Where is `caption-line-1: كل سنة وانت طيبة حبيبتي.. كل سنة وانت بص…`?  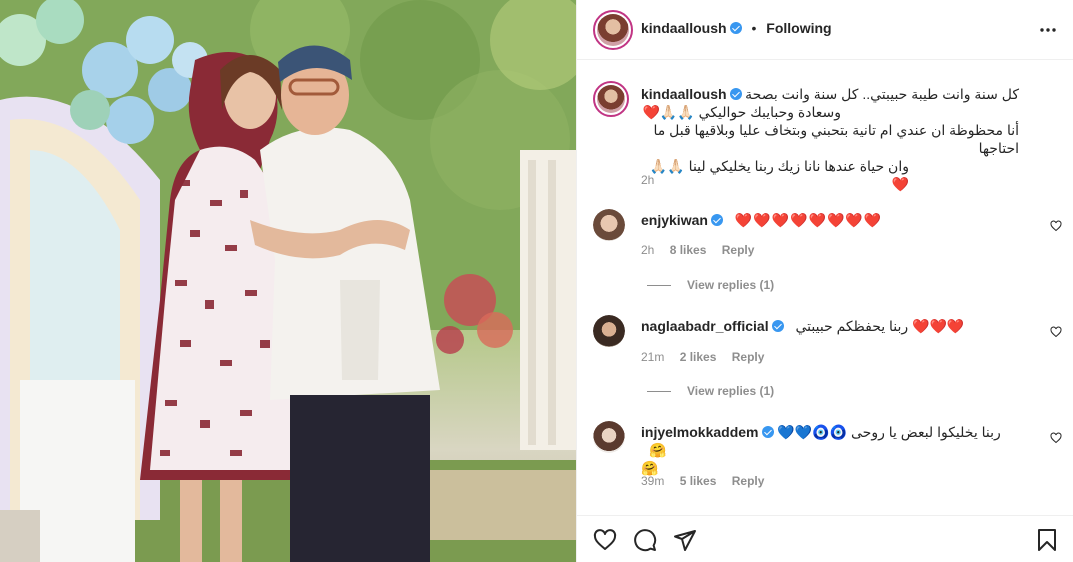 caption-line-1: كل سنة وانت طيبة حبيبتي.. كل سنة وانت بص… is located at coordinates (882, 94).